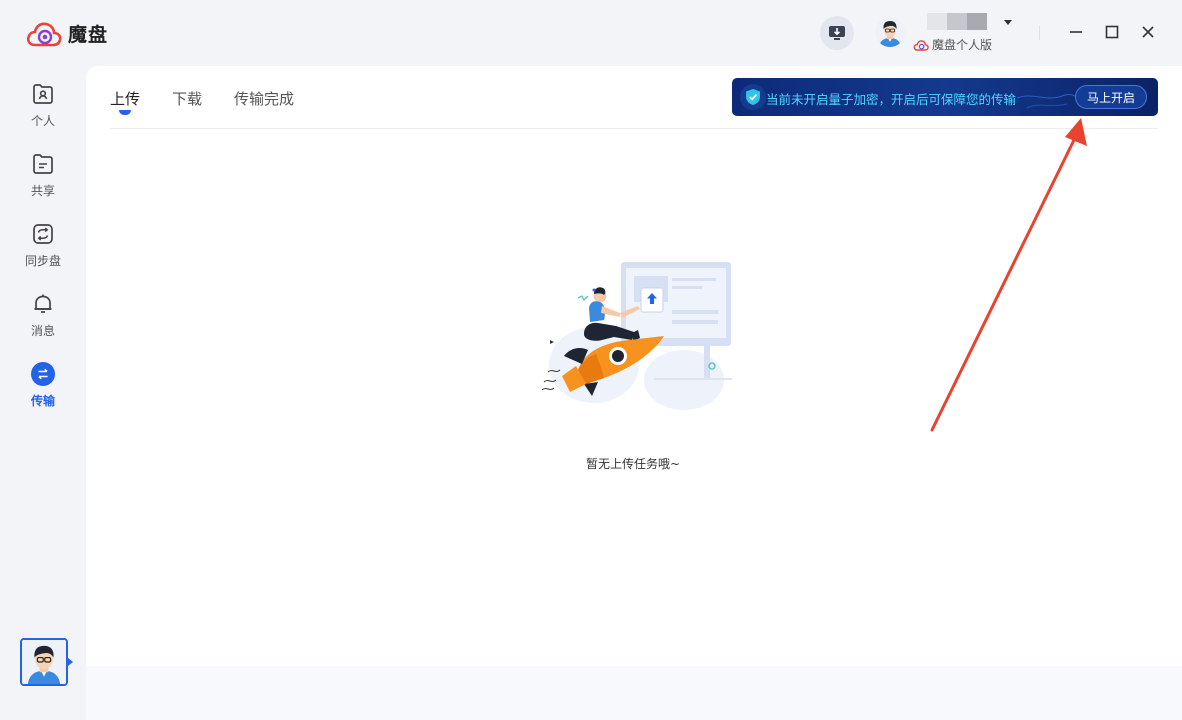  I want to click on tab-completed: 传输完成, so click(264, 100).